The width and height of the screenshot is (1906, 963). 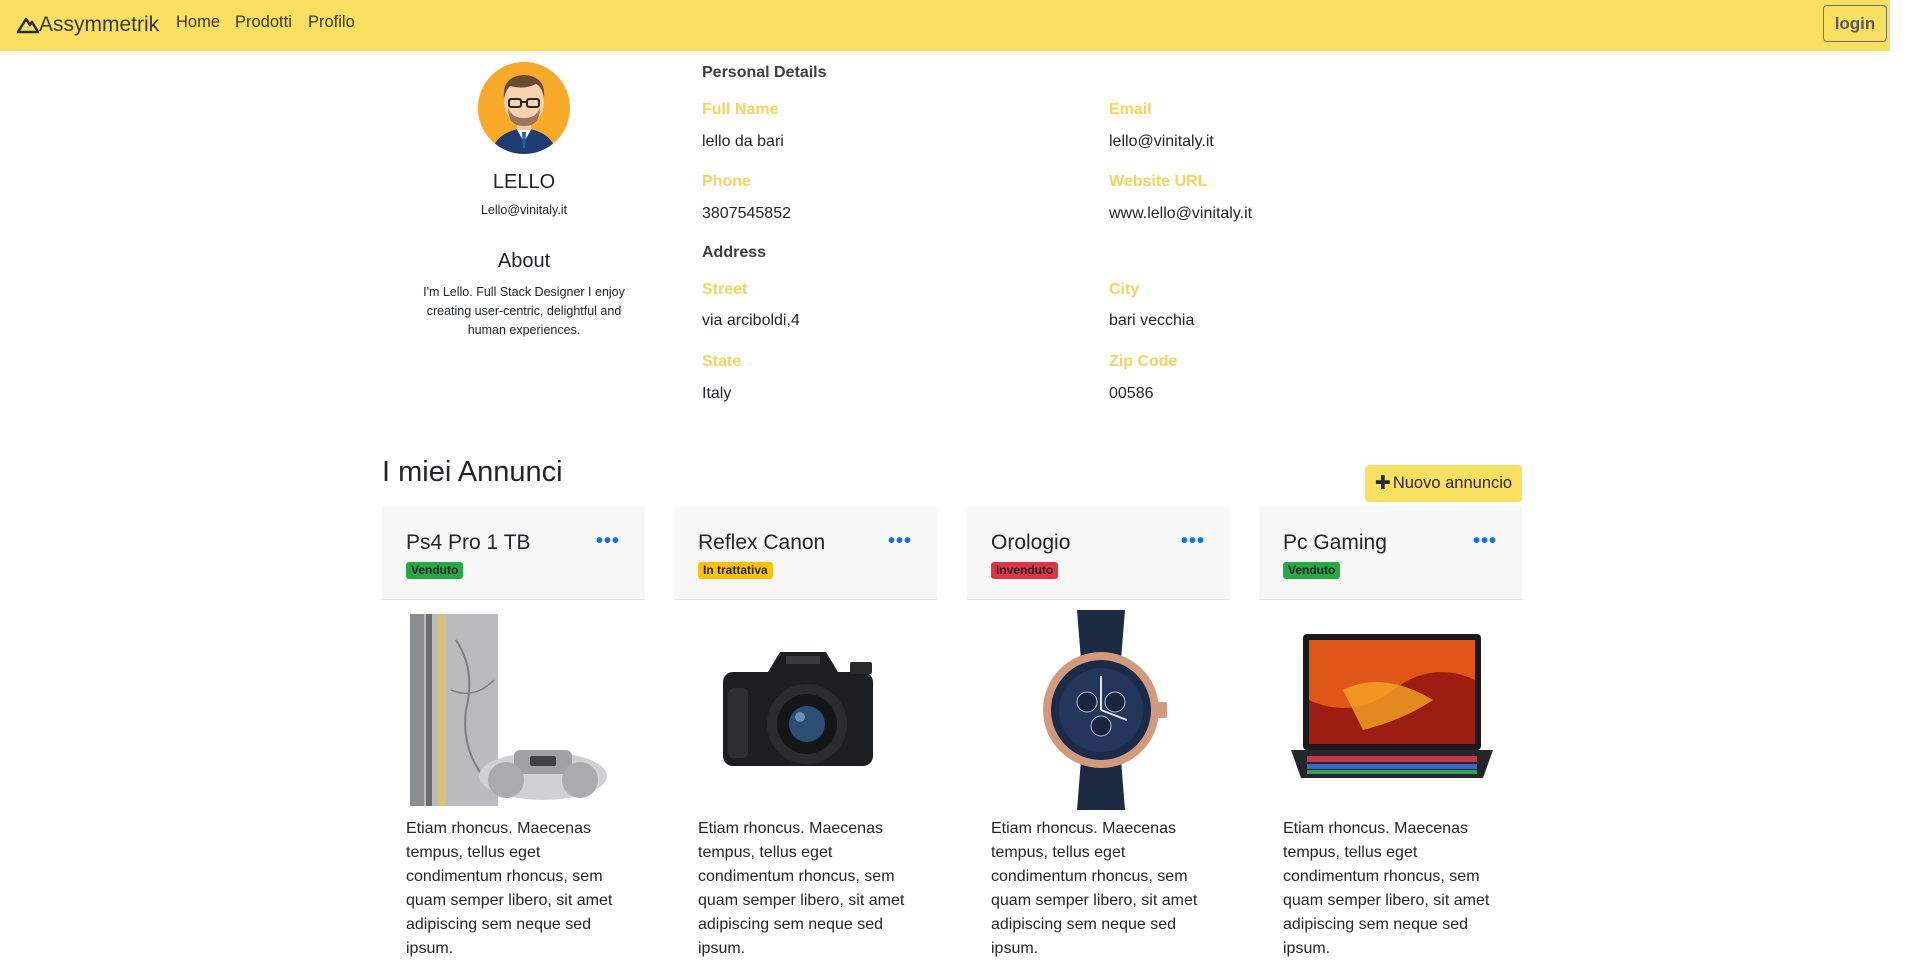 I want to click on watch-image, so click(x=1105, y=710).